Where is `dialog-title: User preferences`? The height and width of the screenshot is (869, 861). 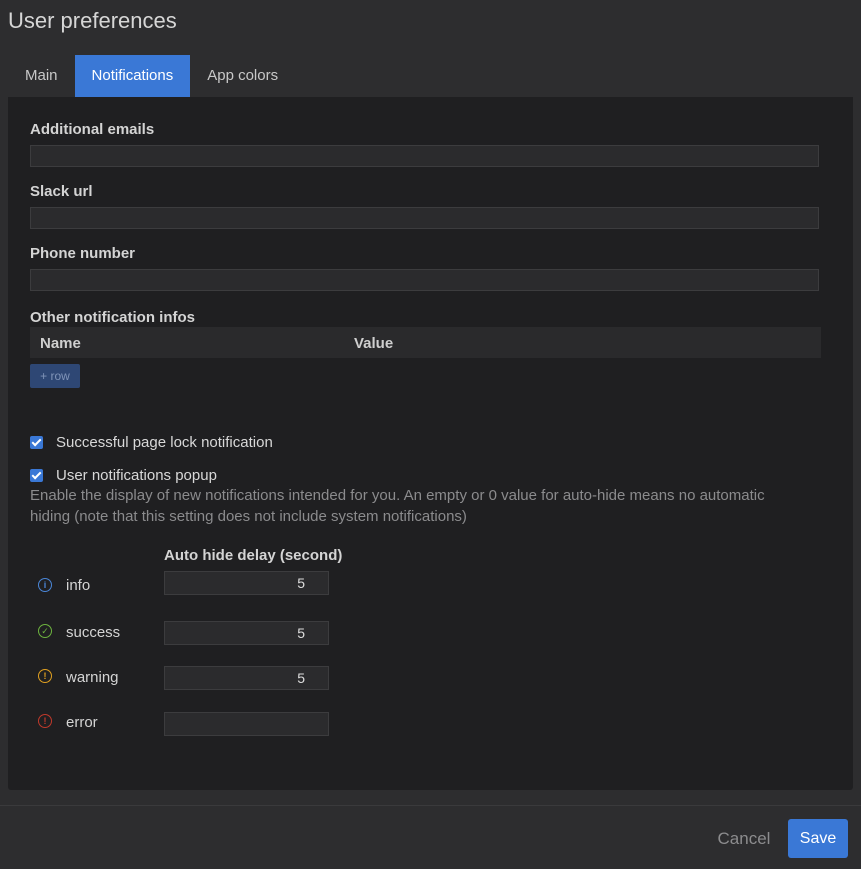
dialog-title: User preferences is located at coordinates (92, 20).